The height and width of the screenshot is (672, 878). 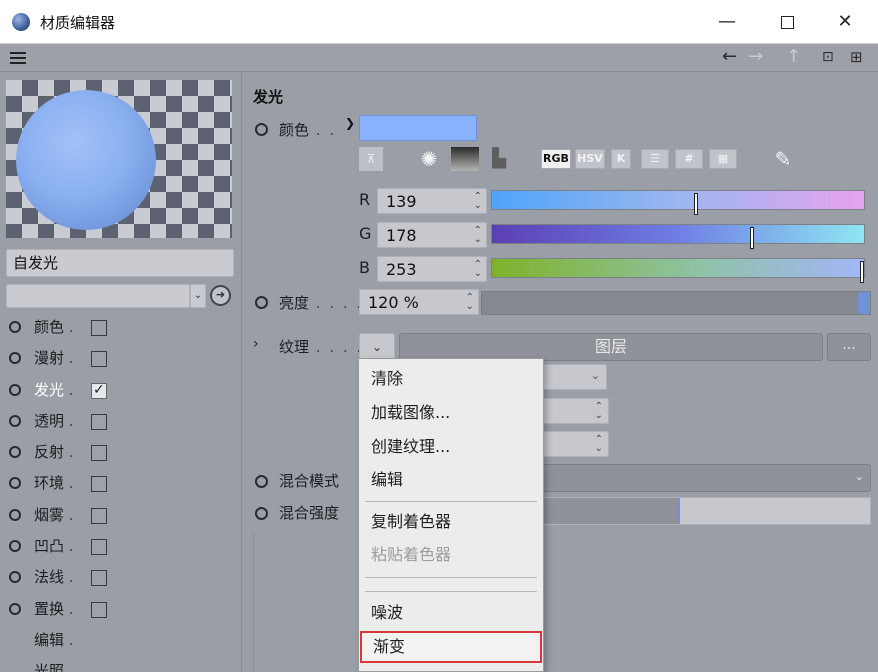 What do you see at coordinates (418, 128) in the screenshot?
I see `color-swatch` at bounding box center [418, 128].